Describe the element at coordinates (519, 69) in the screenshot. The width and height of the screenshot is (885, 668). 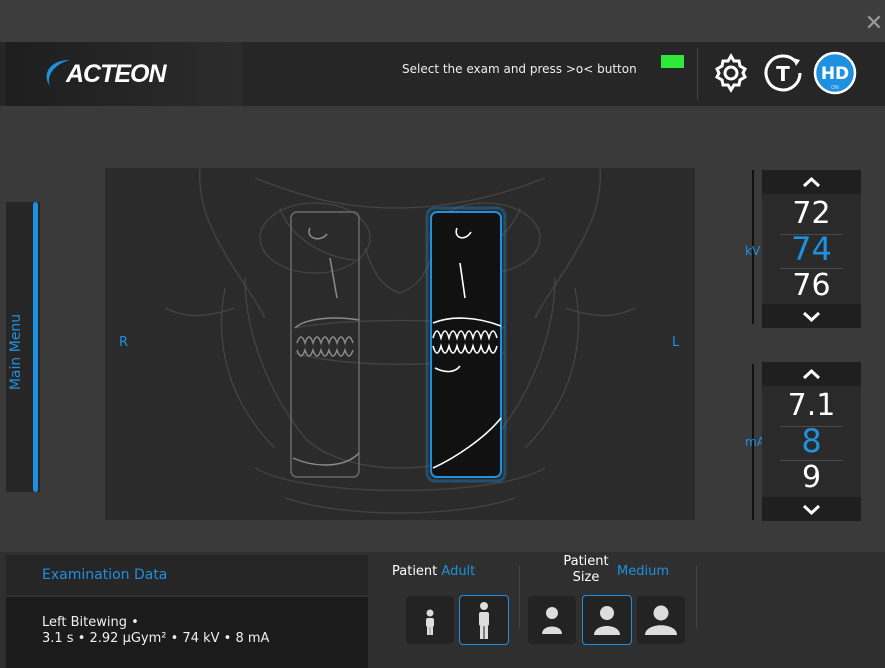
I see `status-message: Select the exam and press >o< button` at that location.